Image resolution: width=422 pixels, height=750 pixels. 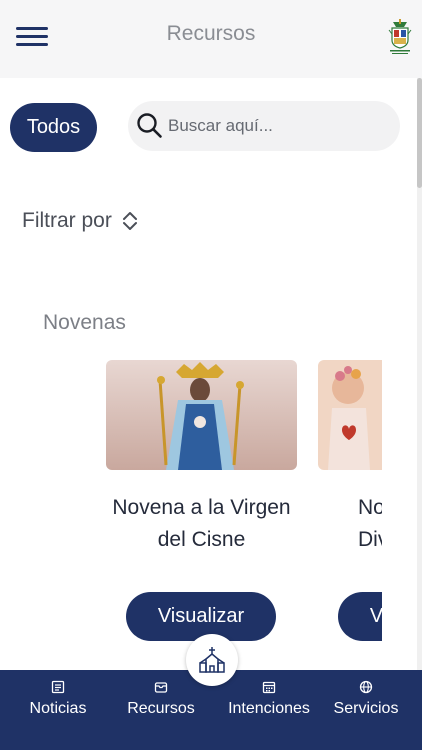 I want to click on nav-item-servicios: Servicios, so click(x=366, y=710).